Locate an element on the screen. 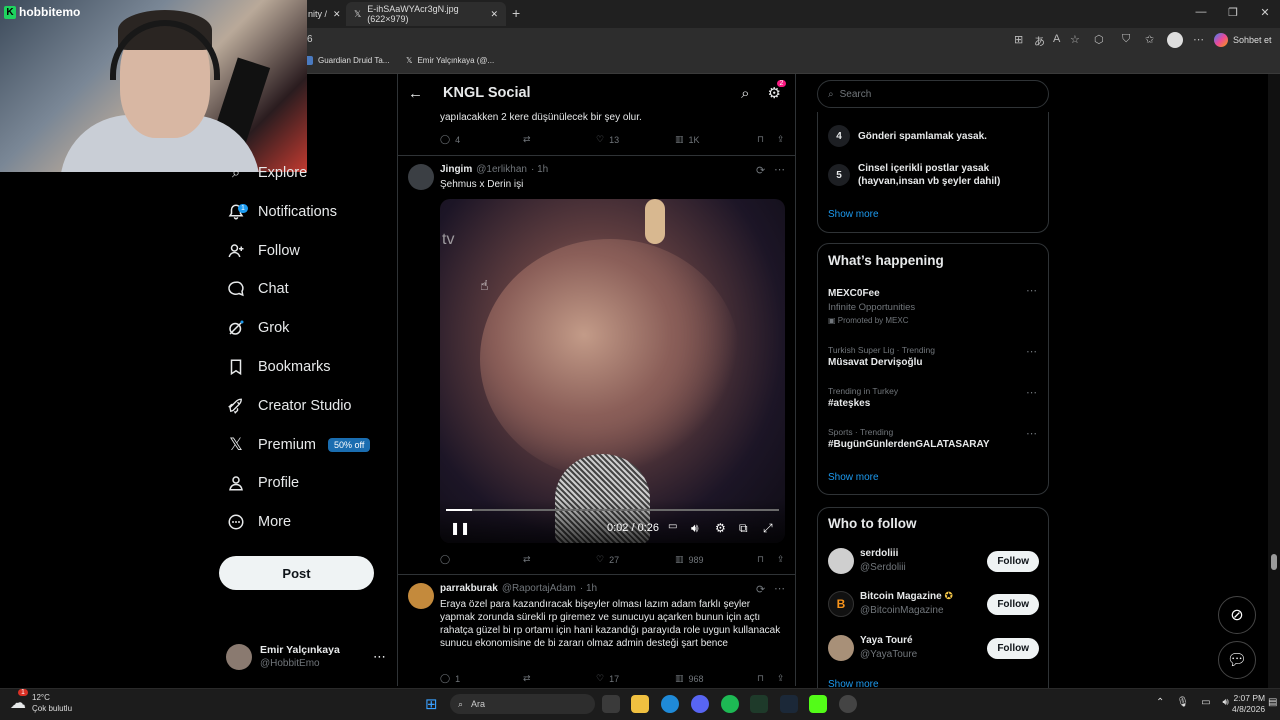 The width and height of the screenshot is (1280, 720). restore-icon: ❐ is located at coordinates (1233, 12).